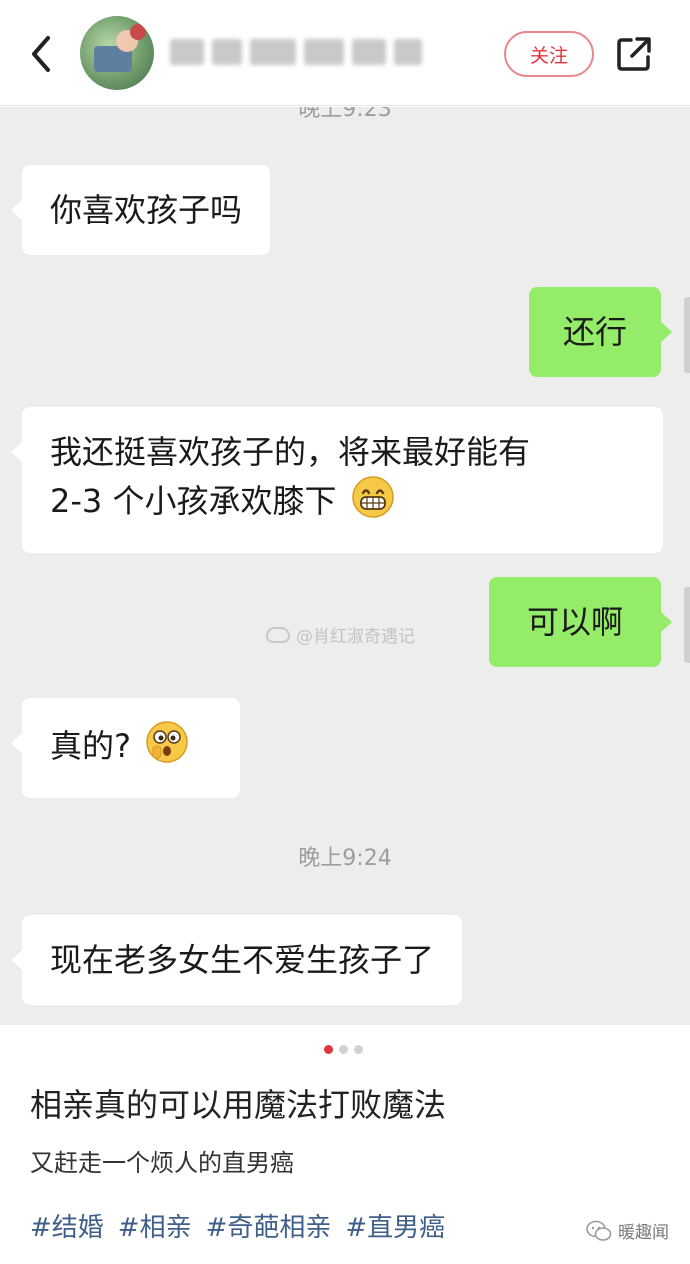 Image resolution: width=690 pixels, height=1264 pixels. Describe the element at coordinates (238, 1105) in the screenshot. I see `post-title: 相亲真的可以用魔法打败魔法` at that location.